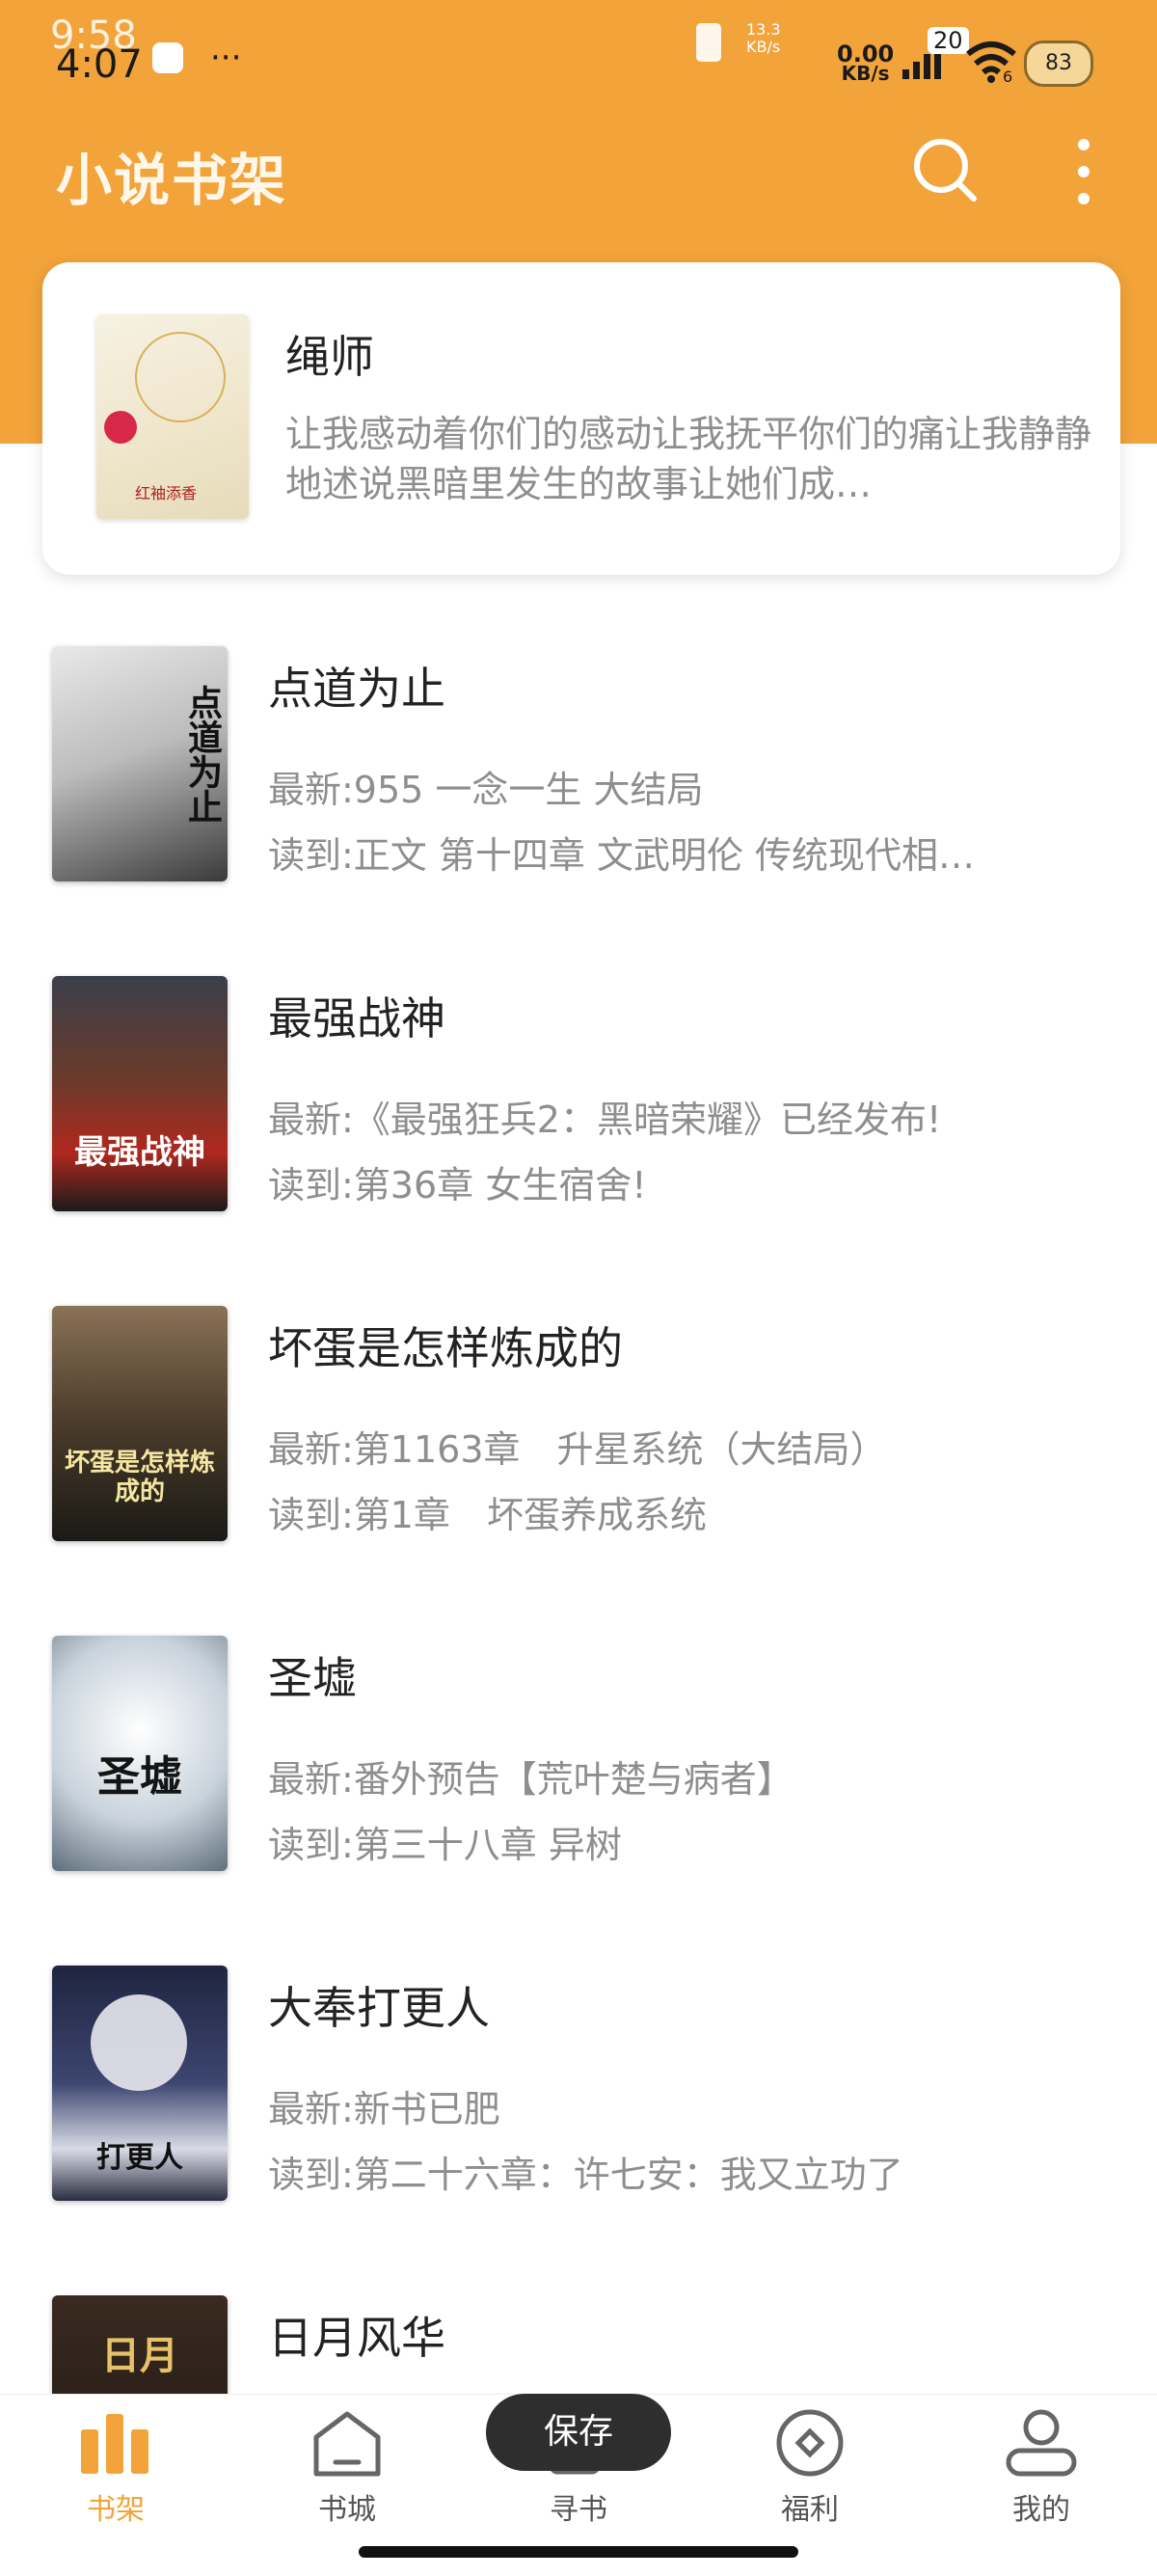 The width and height of the screenshot is (1157, 2576). What do you see at coordinates (578, 48) in the screenshot?
I see `status-bar: 9:58 4:07 ··· 13.3 KB/s 0.00 KB/s 20 6 83` at bounding box center [578, 48].